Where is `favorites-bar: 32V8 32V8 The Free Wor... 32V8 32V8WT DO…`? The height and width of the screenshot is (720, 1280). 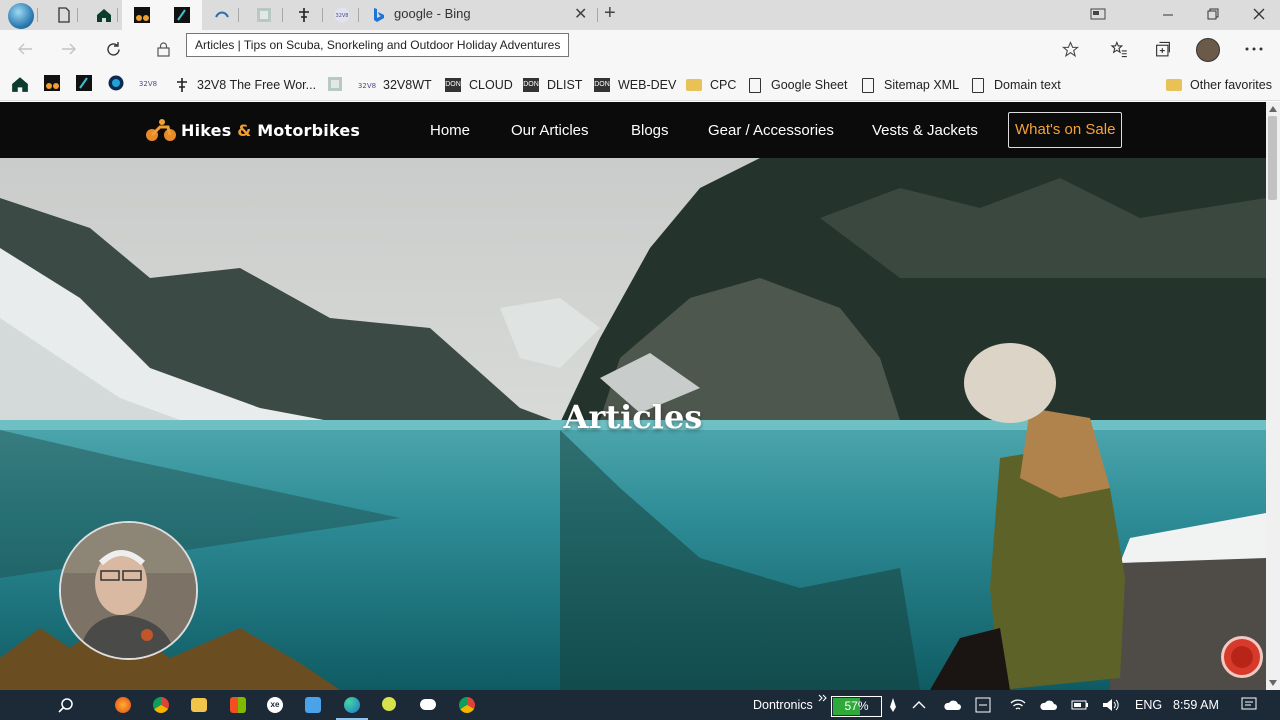
favorites-bar: 32V8 32V8 The Free Wor... 32V8 32V8WT DO… is located at coordinates (640, 85).